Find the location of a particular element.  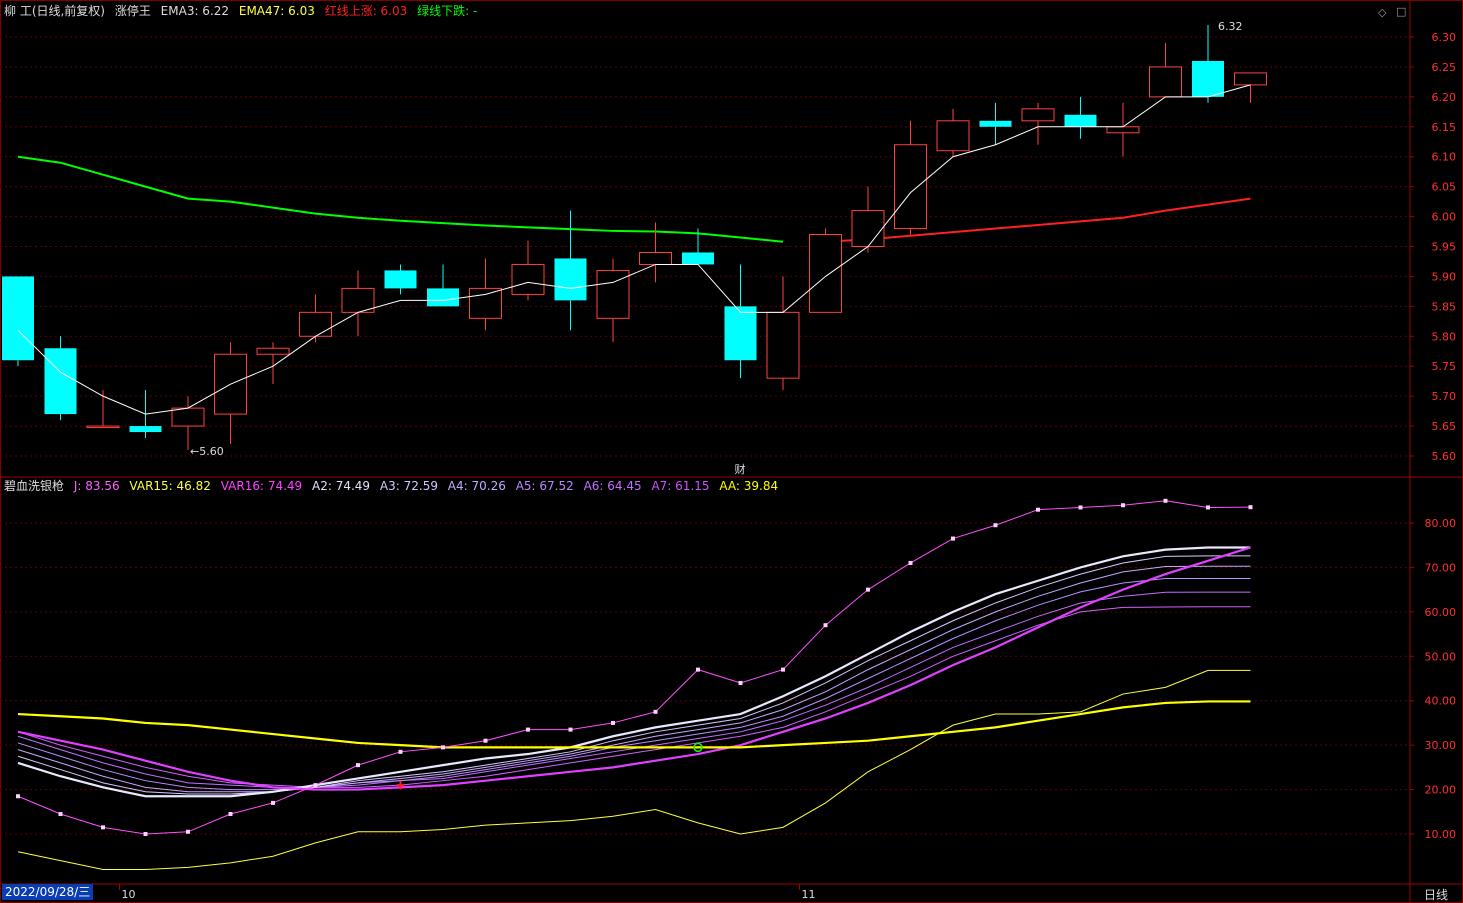

sub-y-tick-label: 10.00 is located at coordinates (1441, 834).